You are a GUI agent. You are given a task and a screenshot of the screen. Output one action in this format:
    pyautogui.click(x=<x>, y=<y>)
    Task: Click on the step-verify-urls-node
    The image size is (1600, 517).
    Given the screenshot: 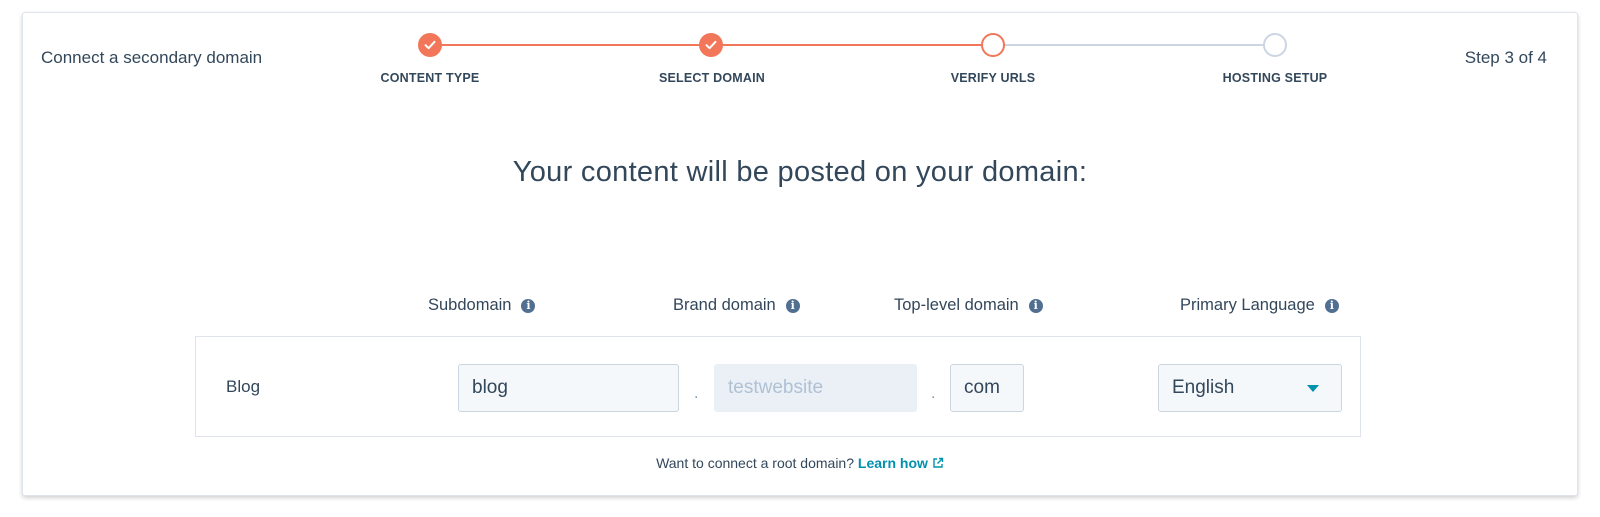 What is the action you would take?
    pyautogui.click(x=993, y=45)
    